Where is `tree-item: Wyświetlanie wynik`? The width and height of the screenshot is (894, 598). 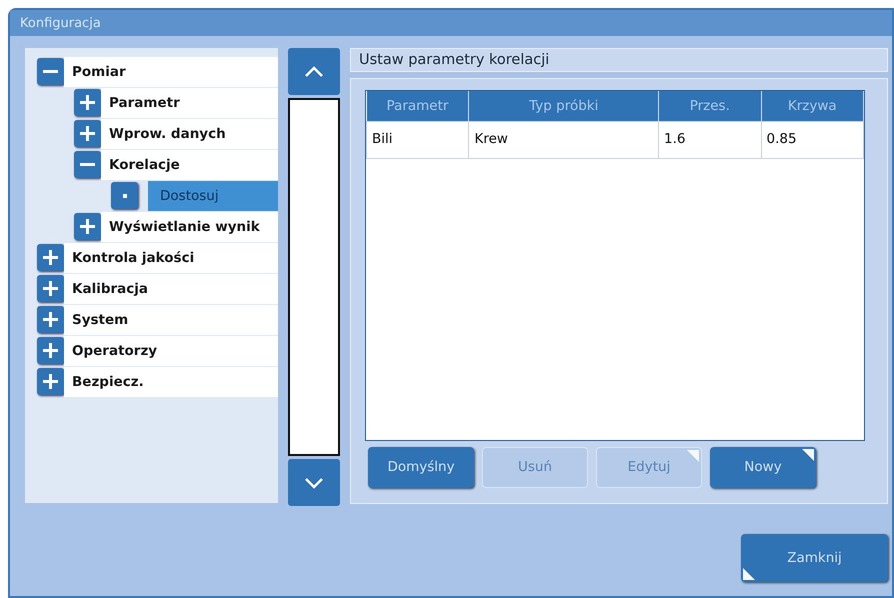 tree-item: Wyświetlanie wynik is located at coordinates (189, 227).